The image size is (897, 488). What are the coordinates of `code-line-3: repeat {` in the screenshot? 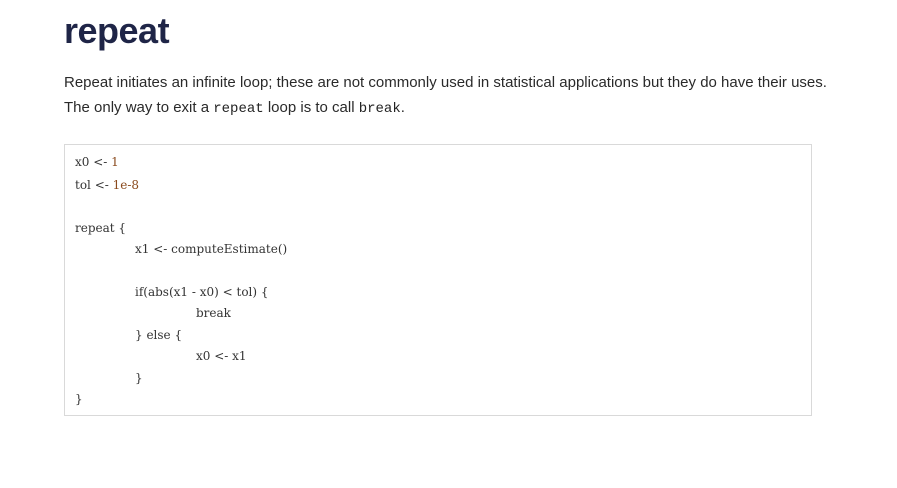 It's located at (101, 228).